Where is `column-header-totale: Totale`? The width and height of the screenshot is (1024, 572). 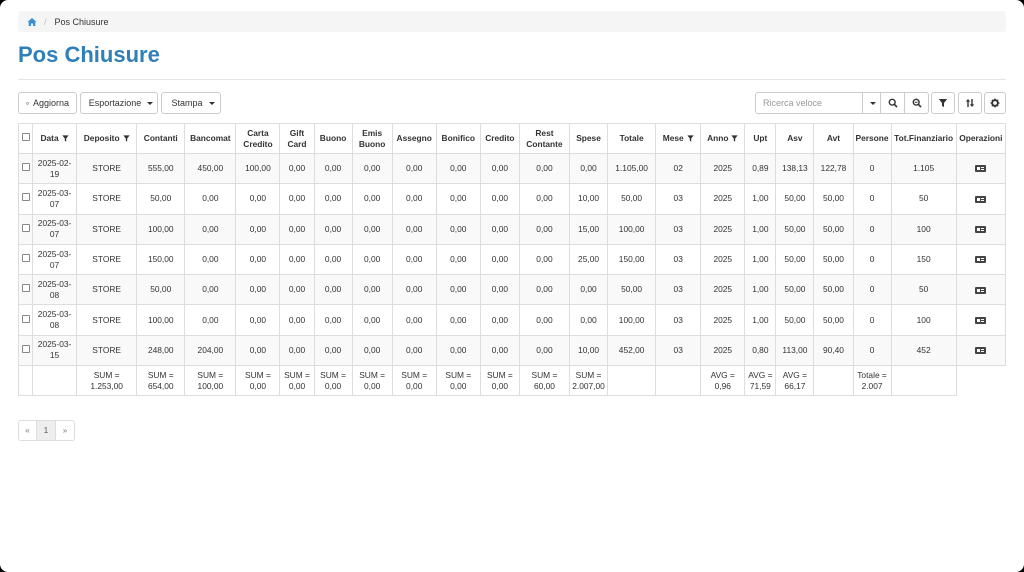 column-header-totale: Totale is located at coordinates (632, 138).